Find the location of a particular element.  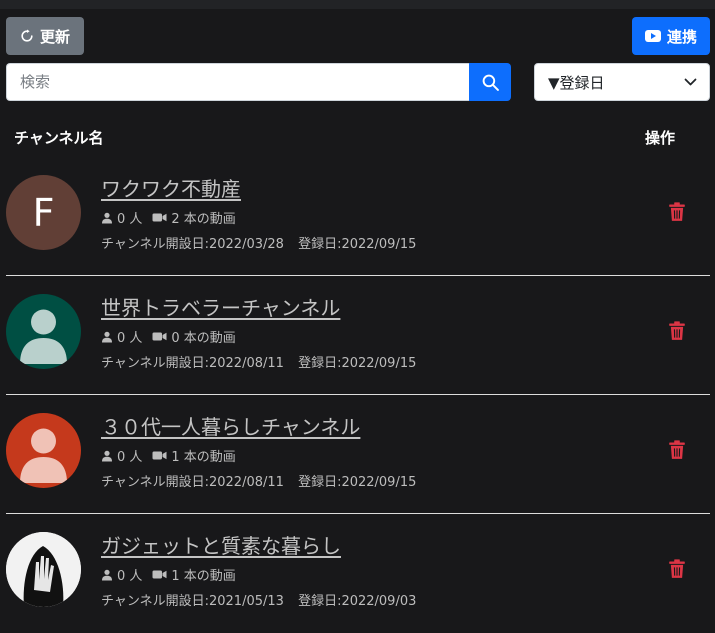

column-header-actions: 操作 is located at coordinates (660, 137).